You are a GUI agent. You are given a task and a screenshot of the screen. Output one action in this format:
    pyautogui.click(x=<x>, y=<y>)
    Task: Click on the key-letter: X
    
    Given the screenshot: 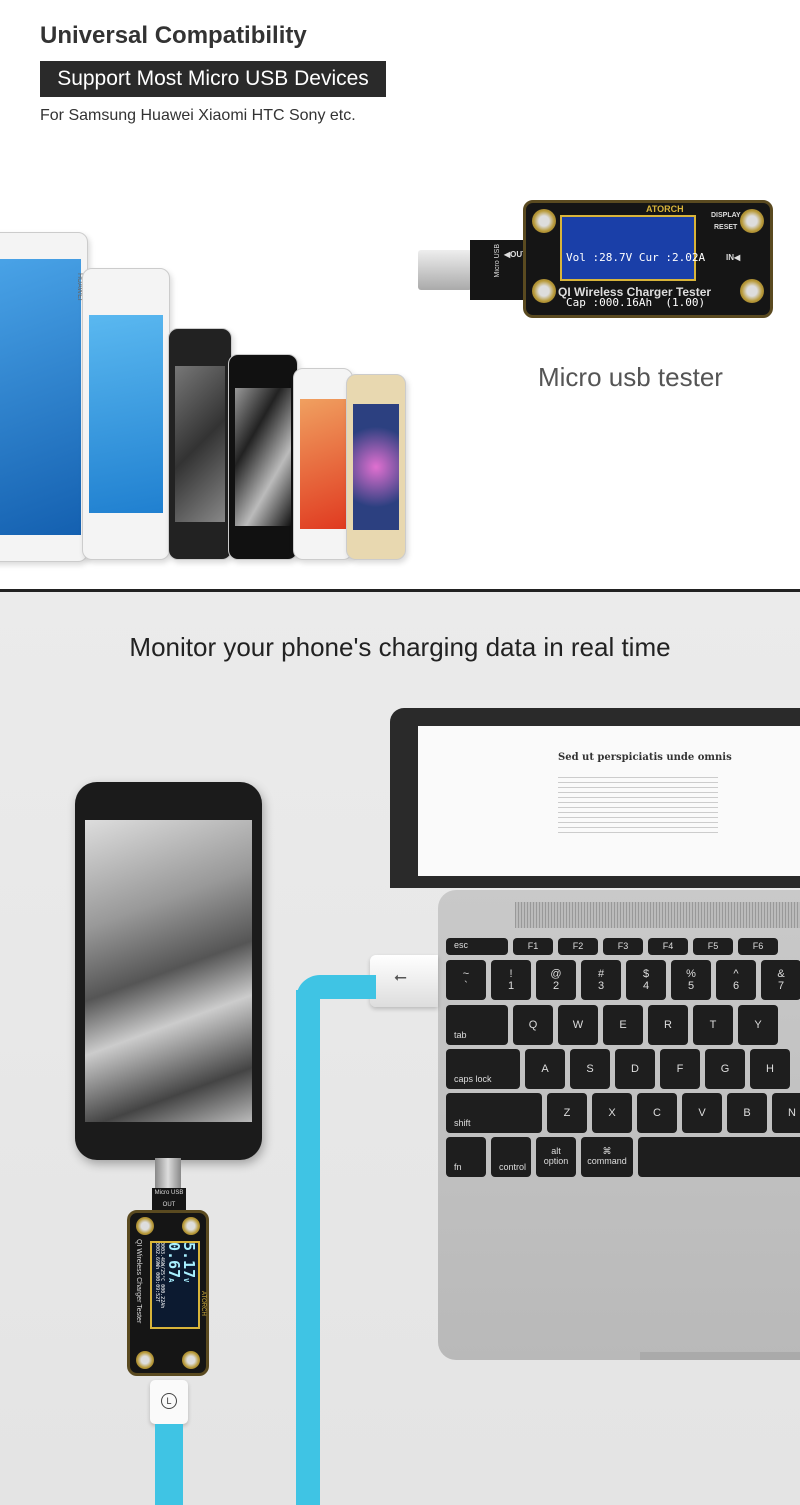 What is the action you would take?
    pyautogui.click(x=612, y=1113)
    